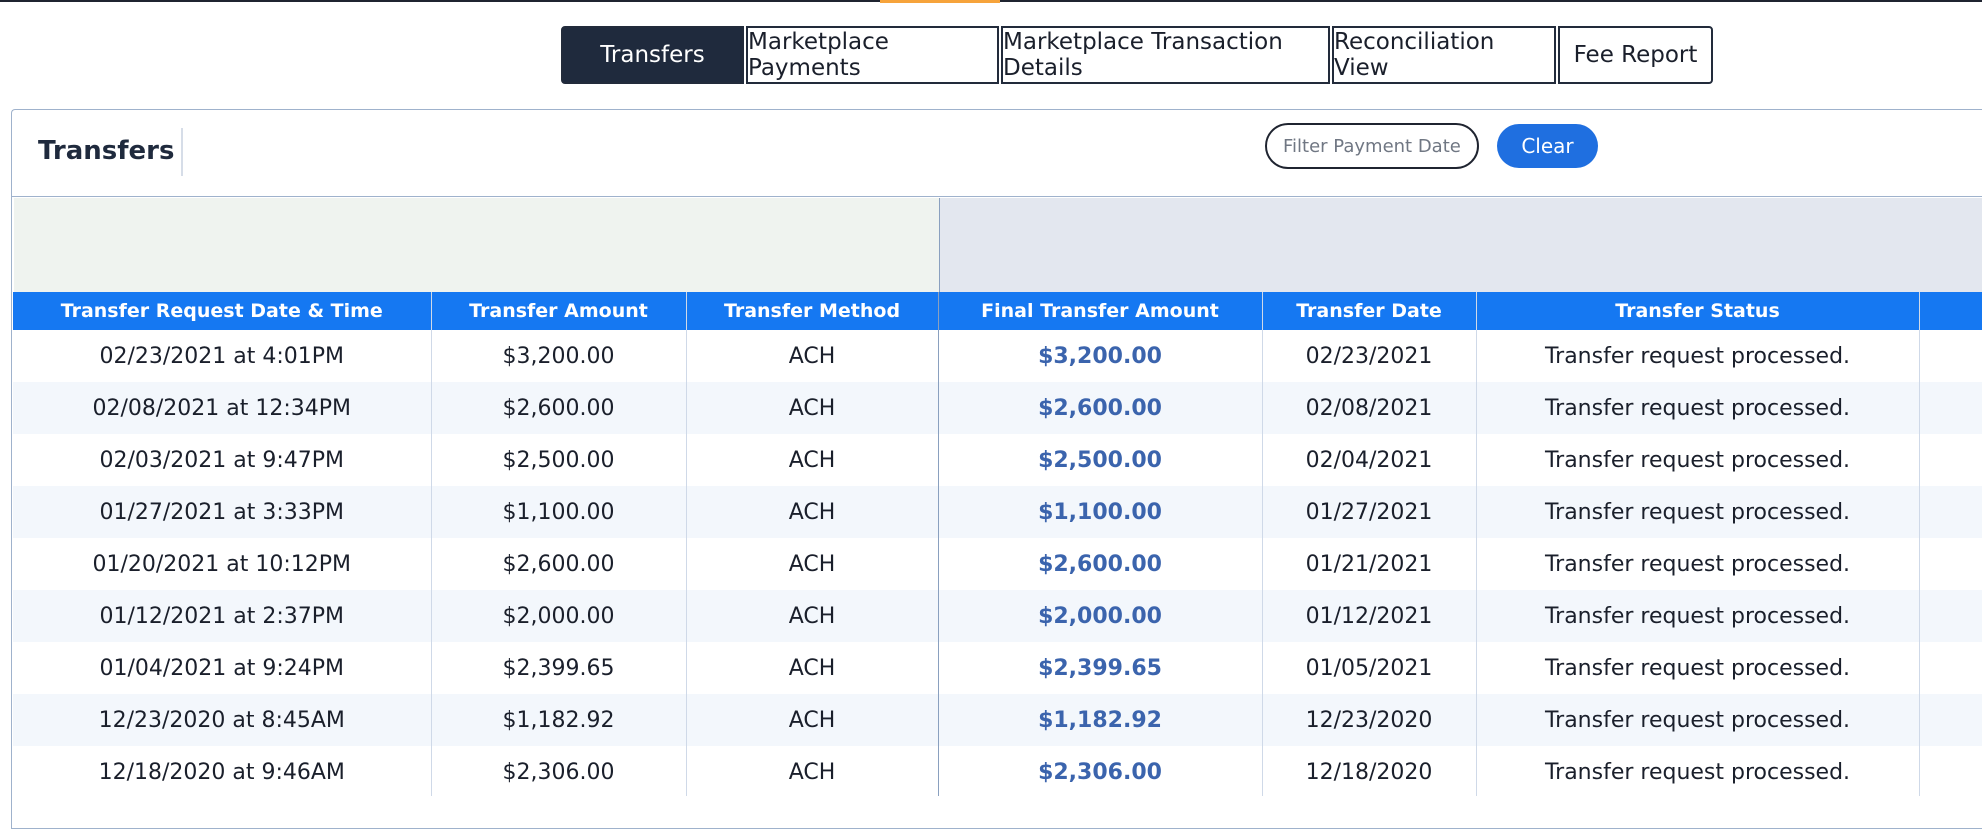 Image resolution: width=1982 pixels, height=829 pixels. I want to click on tab-marketplace-transaction-details: Marketplace Transaction Details, so click(1165, 55).